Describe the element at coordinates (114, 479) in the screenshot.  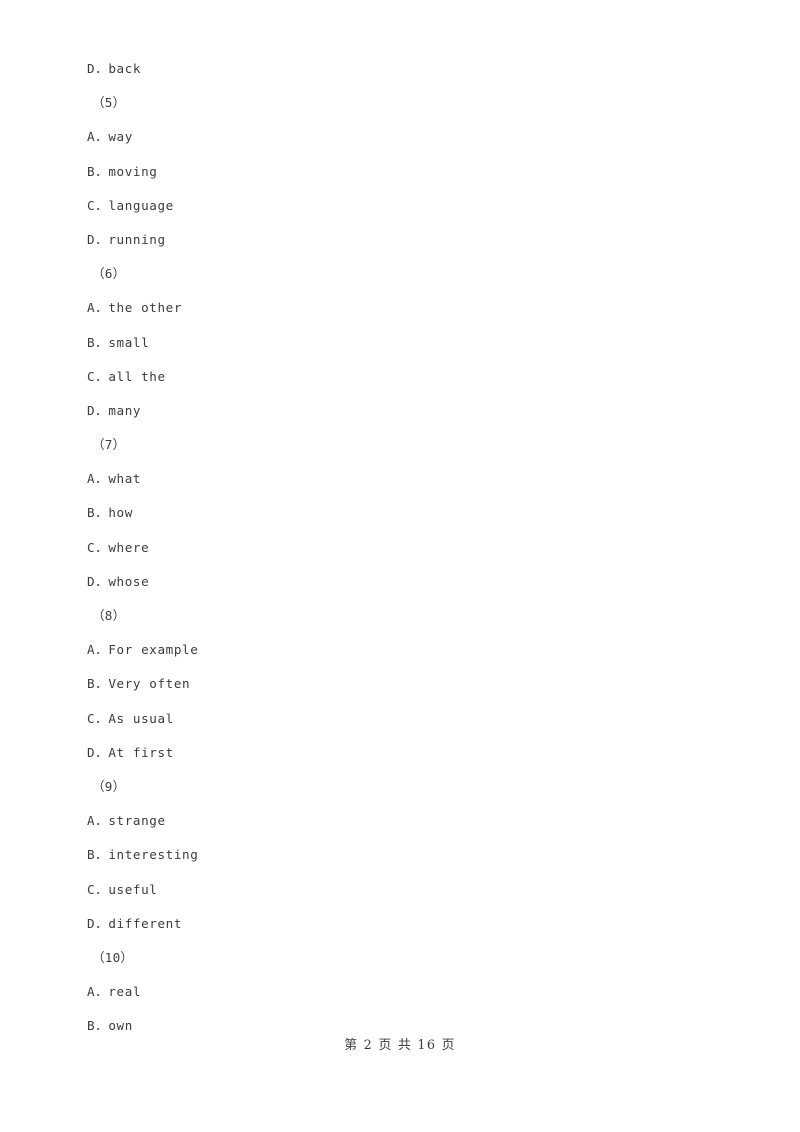
I see `answer-option: A．what` at that location.